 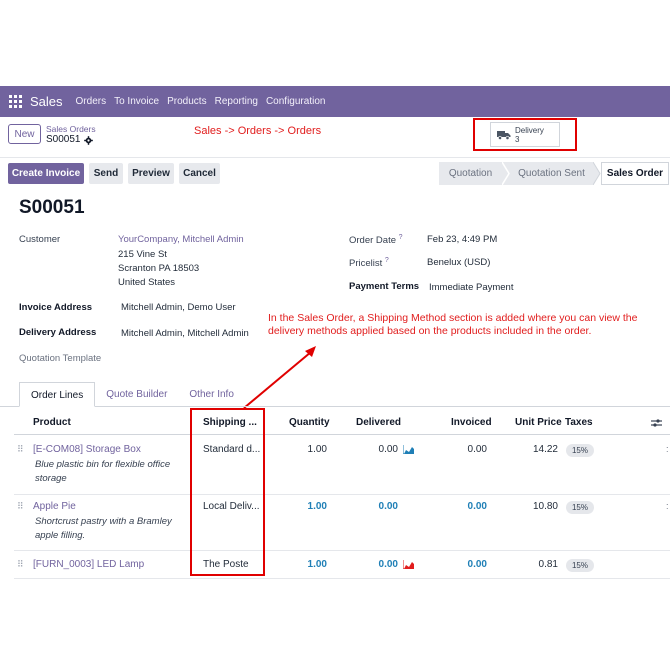 I want to click on row-unit-price: 14.22, so click(x=545, y=449).